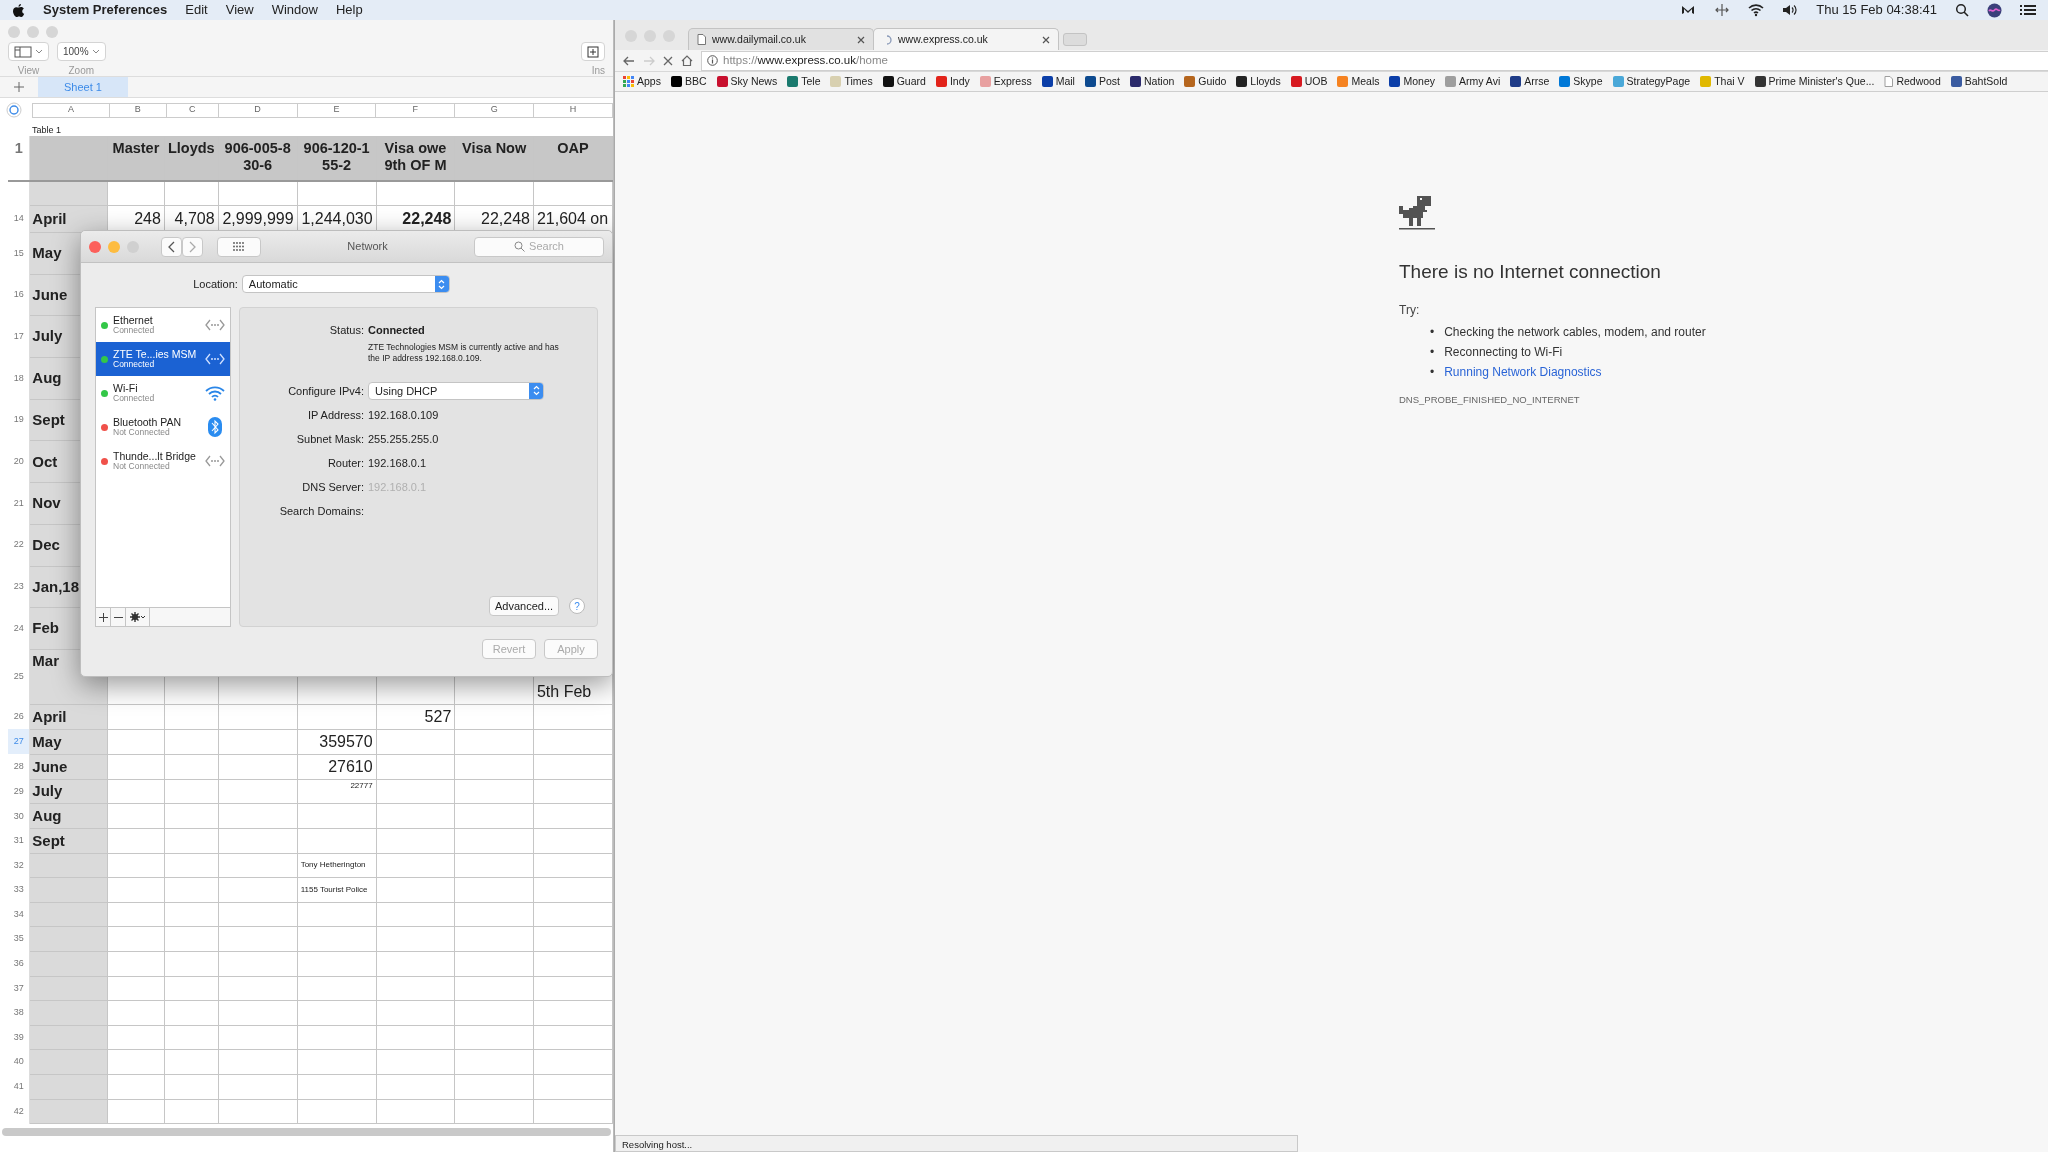 The width and height of the screenshot is (2048, 1152). I want to click on bookmark: Lloyds, so click(1258, 81).